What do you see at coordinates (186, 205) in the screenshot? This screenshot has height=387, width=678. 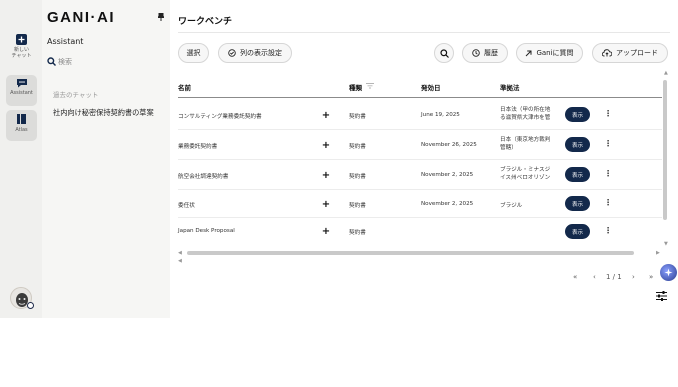 I see `cell-name: 委任状` at bounding box center [186, 205].